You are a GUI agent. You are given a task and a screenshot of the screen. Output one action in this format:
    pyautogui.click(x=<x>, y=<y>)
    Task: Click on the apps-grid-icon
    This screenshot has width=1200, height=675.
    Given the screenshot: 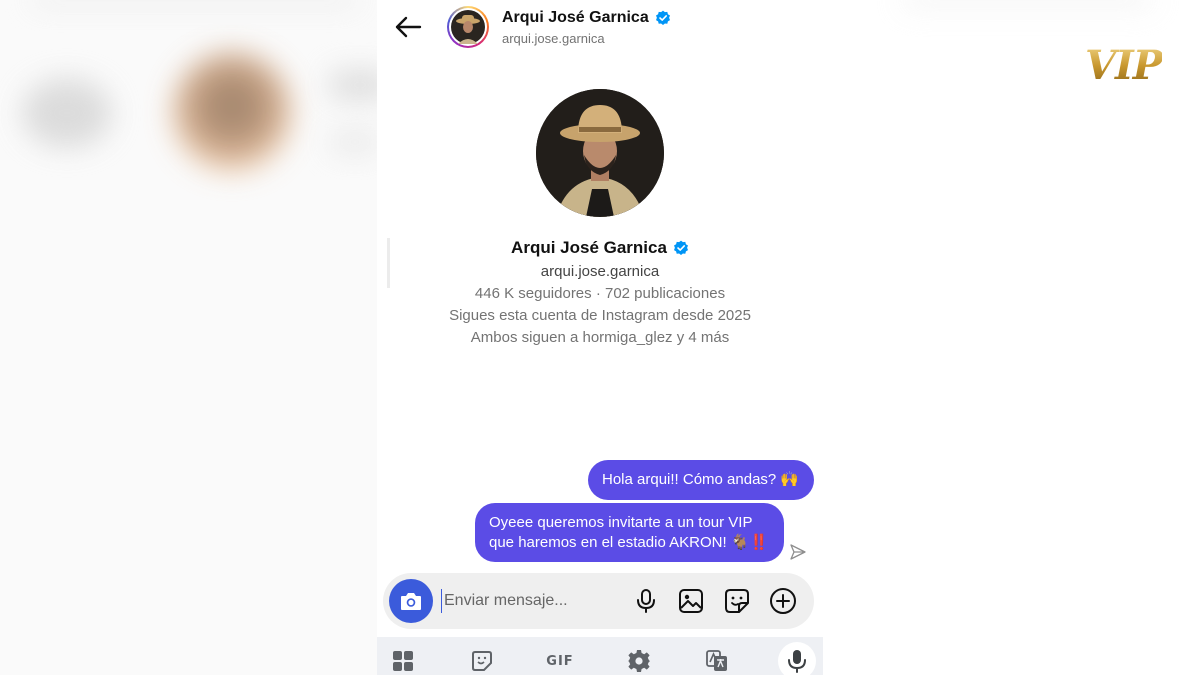 What is the action you would take?
    pyautogui.click(x=403, y=661)
    